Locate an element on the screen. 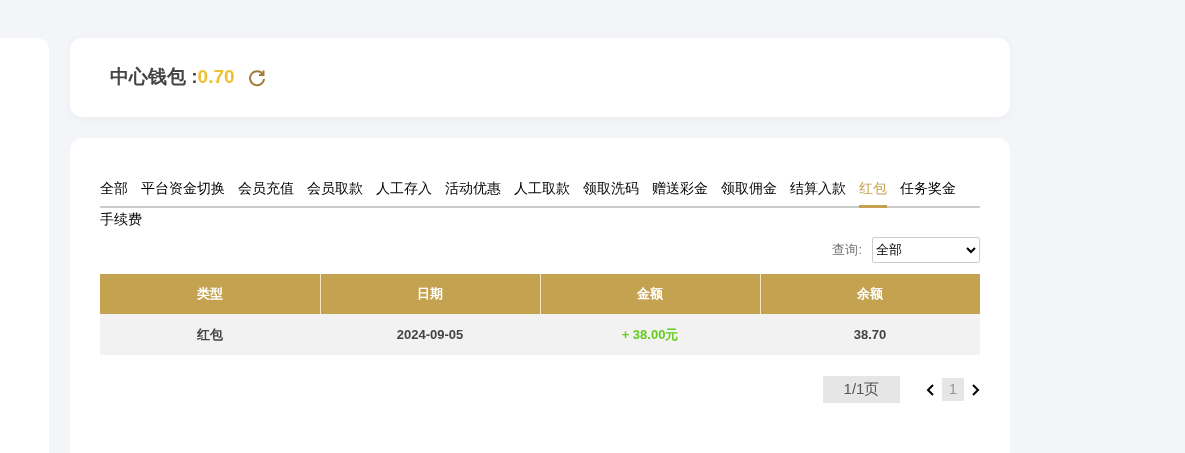 The height and width of the screenshot is (453, 1185). column-header: 金额 is located at coordinates (650, 294).